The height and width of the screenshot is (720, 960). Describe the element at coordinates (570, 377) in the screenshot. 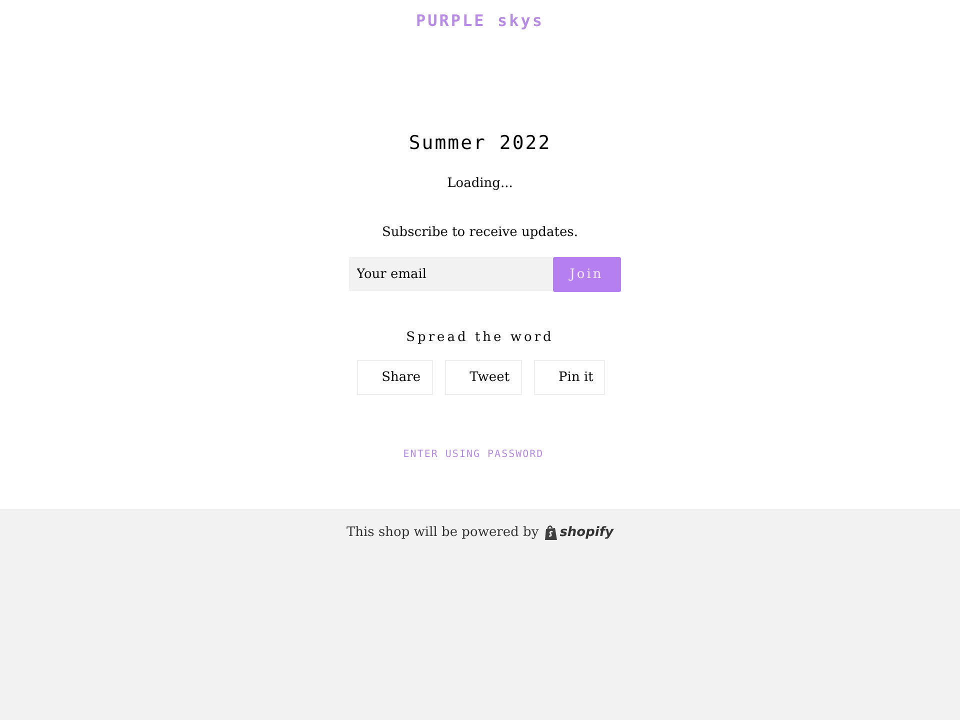

I see `share-button: Pin it` at that location.